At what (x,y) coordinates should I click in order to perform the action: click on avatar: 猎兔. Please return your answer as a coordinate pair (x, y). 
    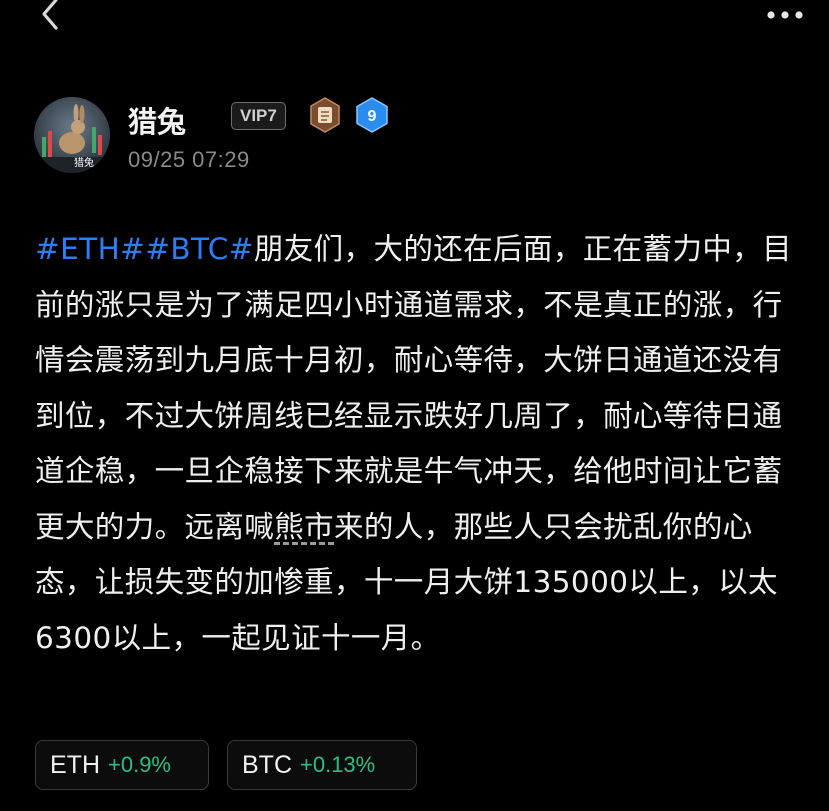
    Looking at the image, I should click on (72, 135).